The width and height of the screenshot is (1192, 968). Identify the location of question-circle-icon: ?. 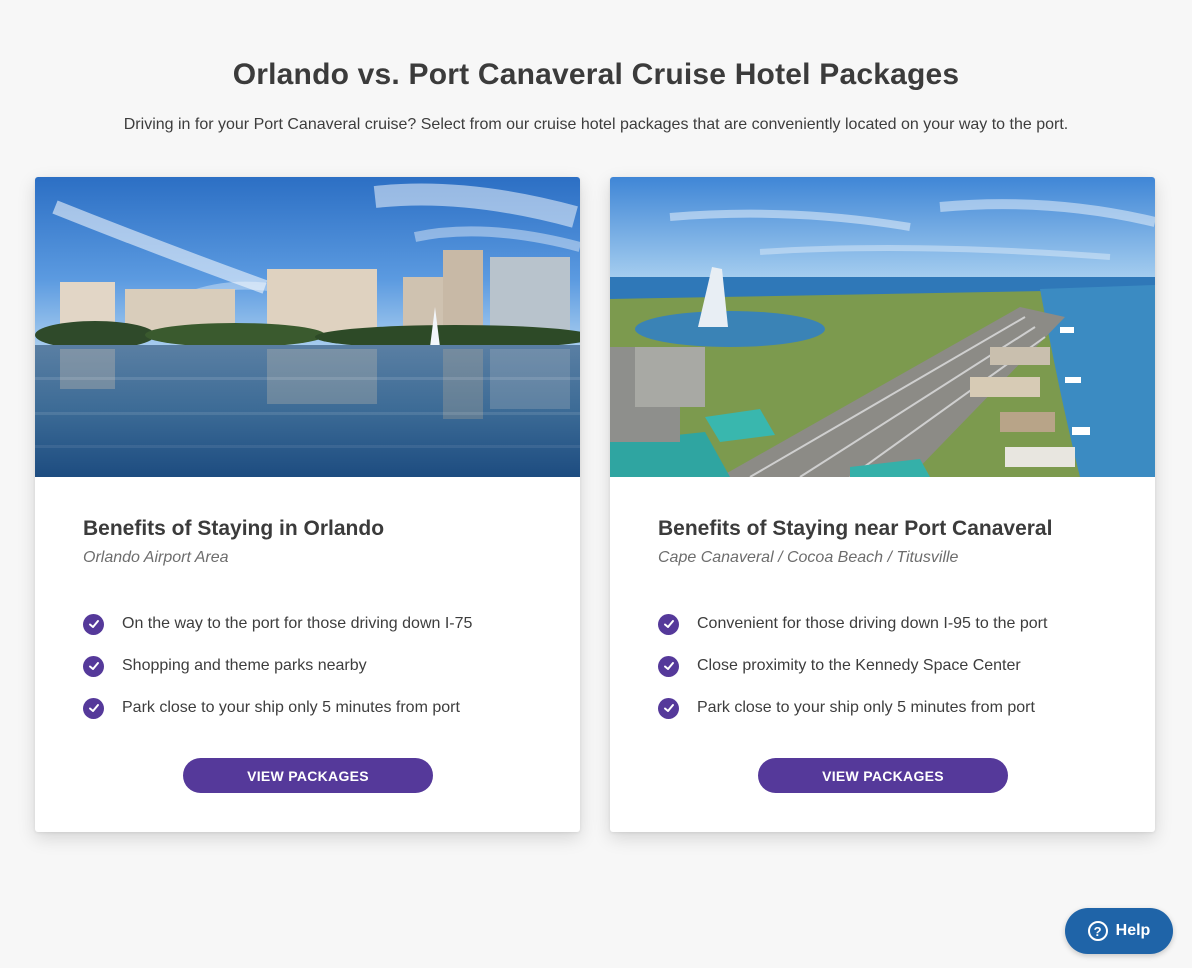
(1097, 931).